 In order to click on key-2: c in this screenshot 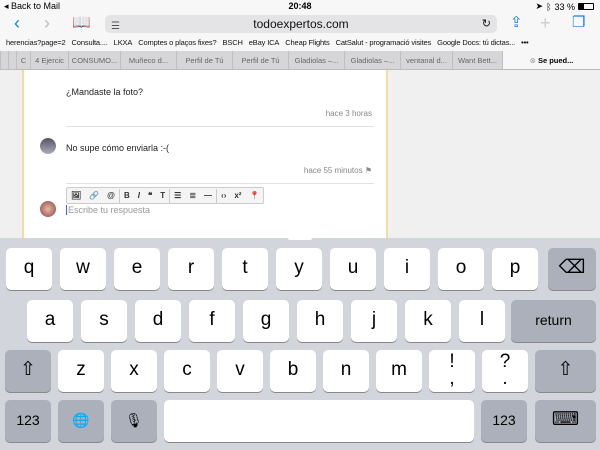, I will do `click(187, 371)`.